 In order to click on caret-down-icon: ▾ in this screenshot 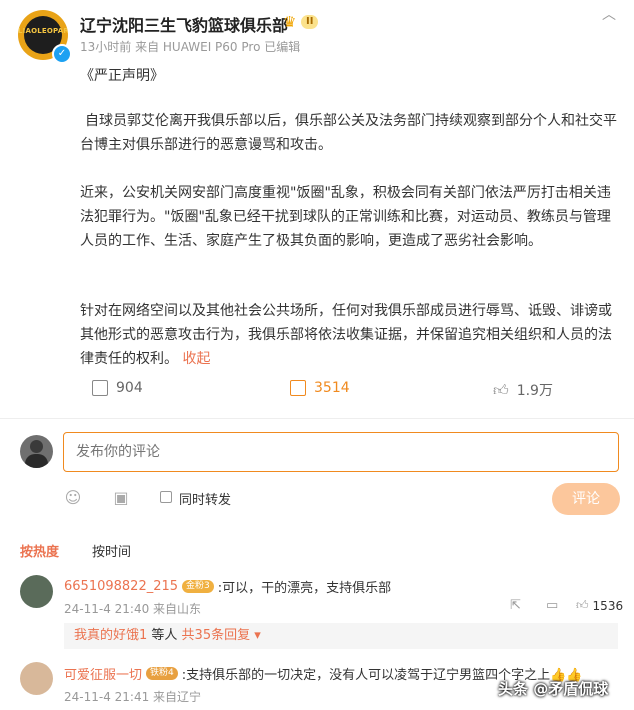, I will do `click(255, 635)`.